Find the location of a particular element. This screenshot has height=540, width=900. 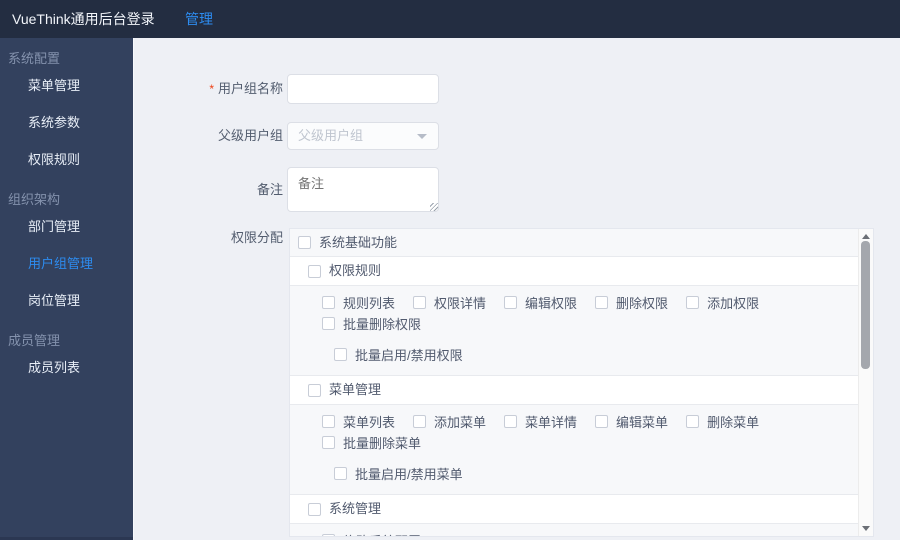

permission-item-label: 权限规则 is located at coordinates (355, 270).